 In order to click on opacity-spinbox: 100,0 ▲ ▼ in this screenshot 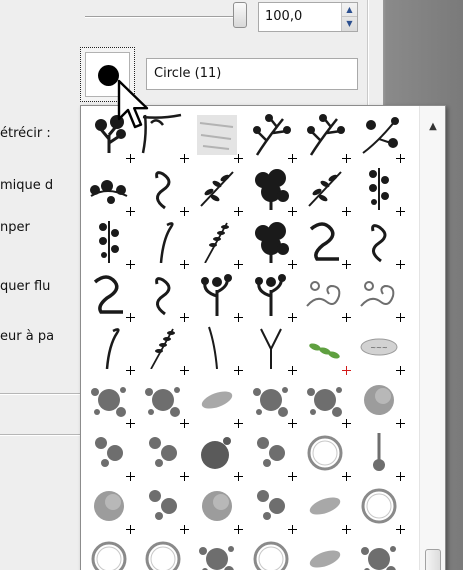, I will do `click(308, 17)`.